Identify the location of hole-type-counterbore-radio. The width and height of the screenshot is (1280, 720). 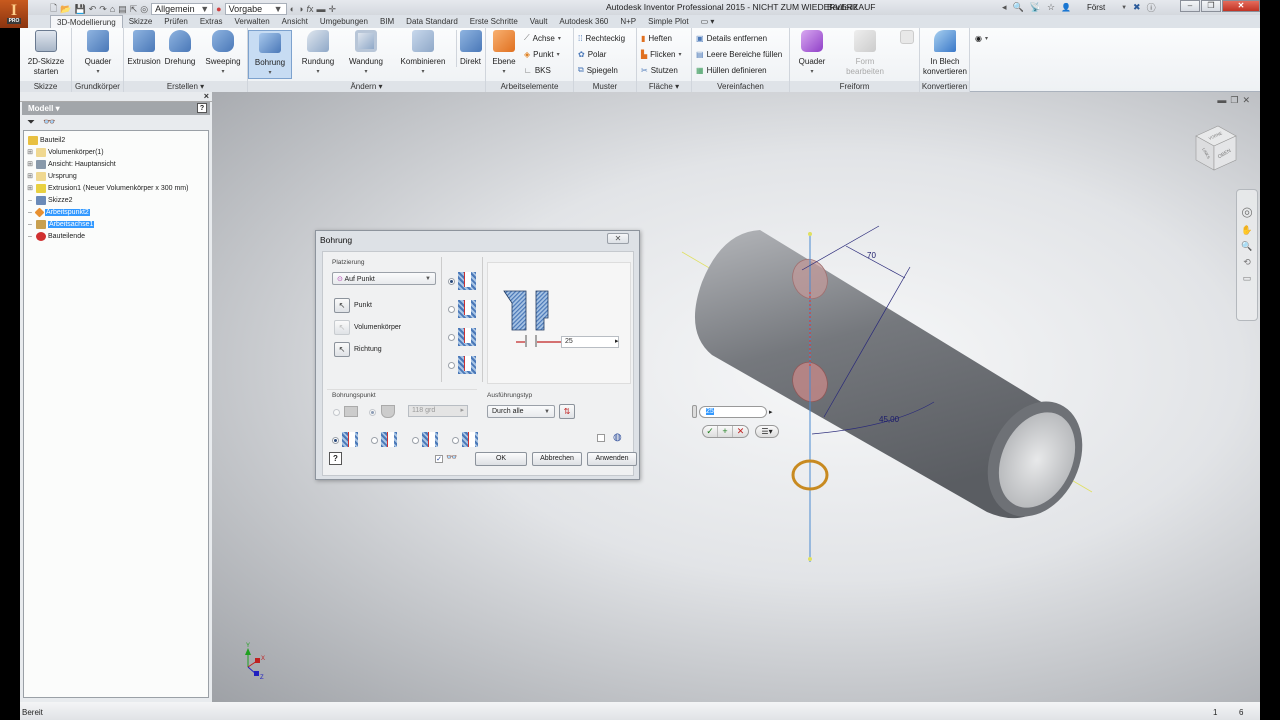
(451, 309).